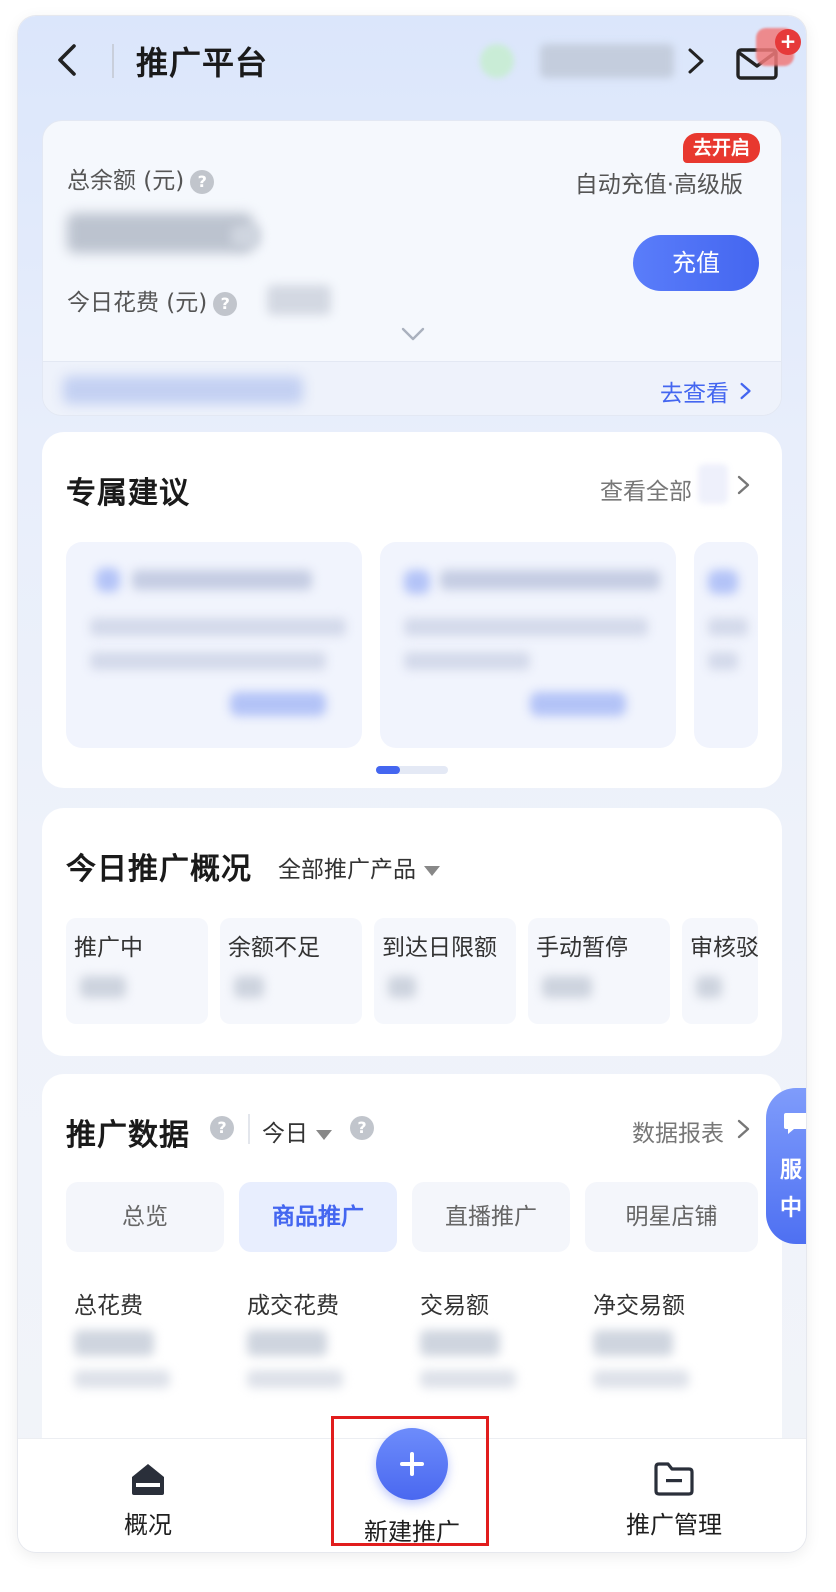 This screenshot has height=1592, width=836. I want to click on status-tile-promoting: 推广中, so click(137, 971).